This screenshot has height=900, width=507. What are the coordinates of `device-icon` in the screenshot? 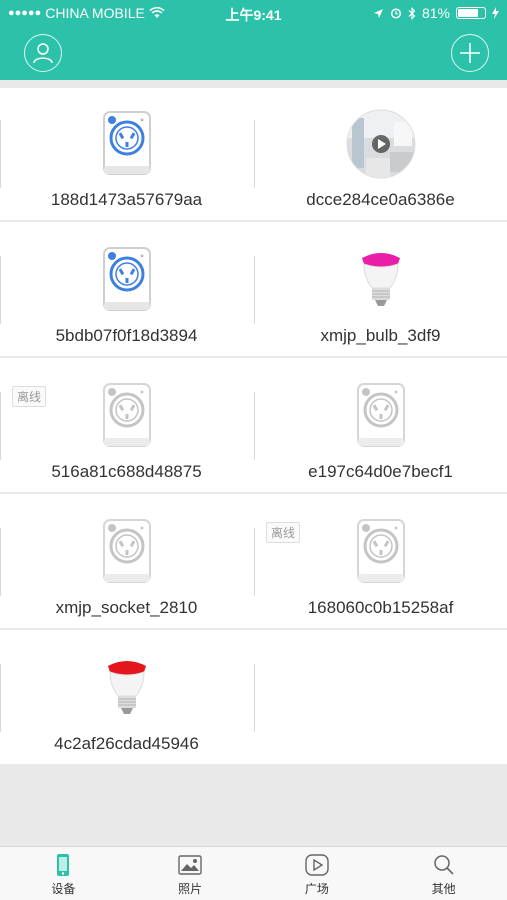 It's located at (63, 865).